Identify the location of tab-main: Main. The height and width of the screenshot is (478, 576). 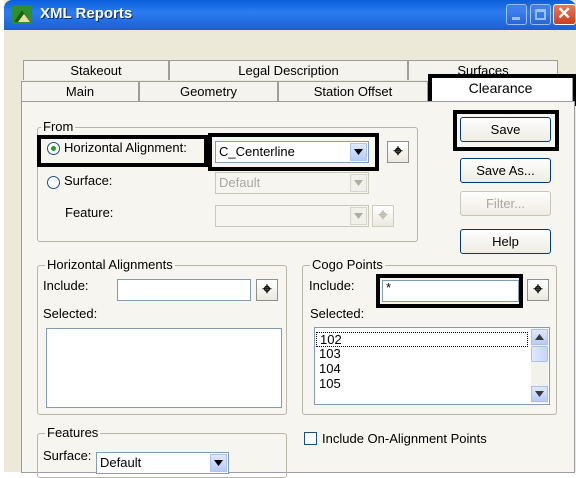
(80, 91).